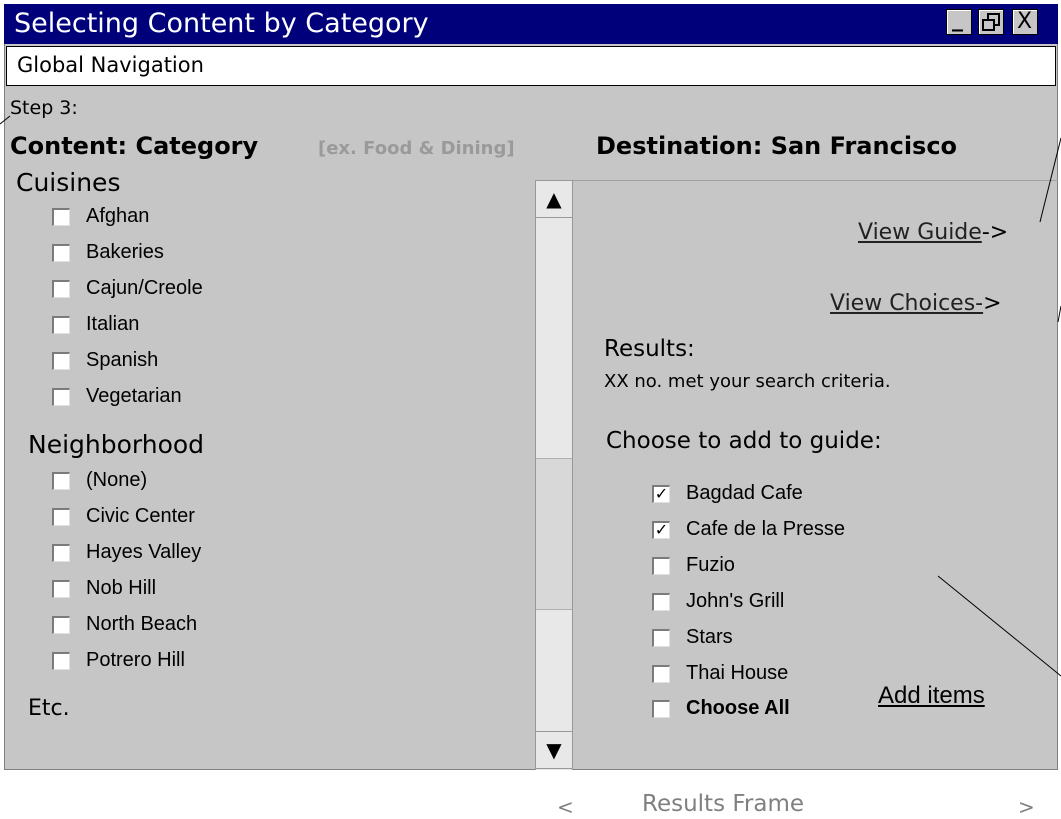 Image resolution: width=1061 pixels, height=819 pixels. Describe the element at coordinates (999, 626) in the screenshot. I see `annotation-line-add-items` at that location.